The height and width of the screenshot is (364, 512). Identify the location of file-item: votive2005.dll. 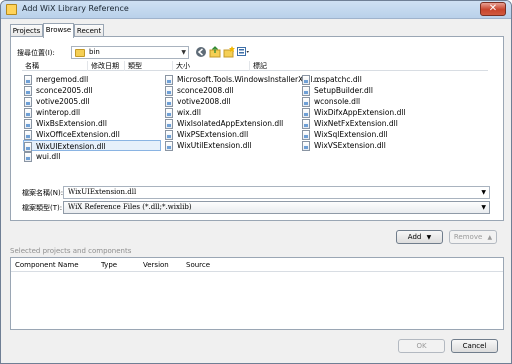
(92, 101).